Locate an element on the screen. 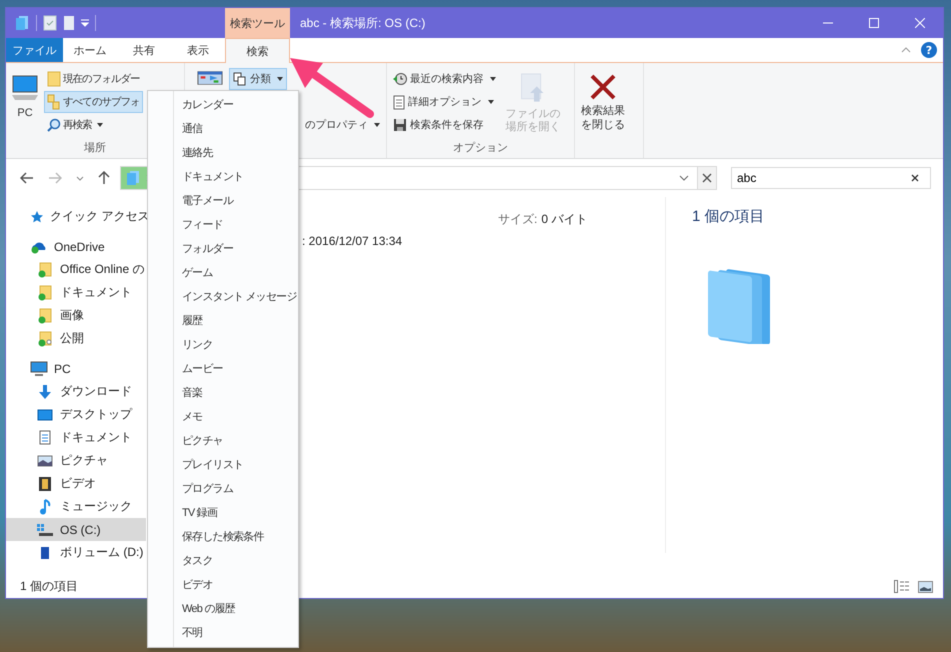 This screenshot has height=652, width=951. up-arrow-icon is located at coordinates (104, 178).